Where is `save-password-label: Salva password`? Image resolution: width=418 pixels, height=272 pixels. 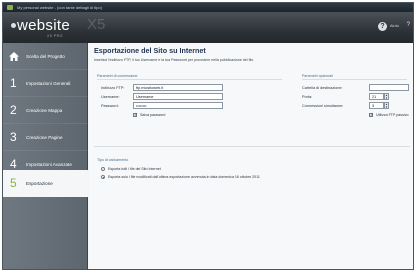 save-password-label: Salva password is located at coordinates (153, 115).